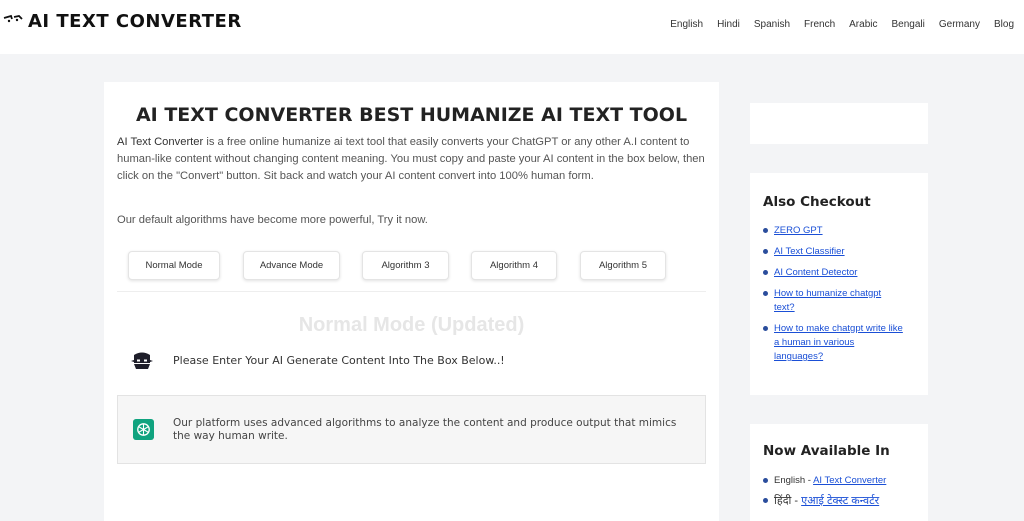 This screenshot has width=1024, height=521. Describe the element at coordinates (959, 24) in the screenshot. I see `nav-germany: Germany` at that location.